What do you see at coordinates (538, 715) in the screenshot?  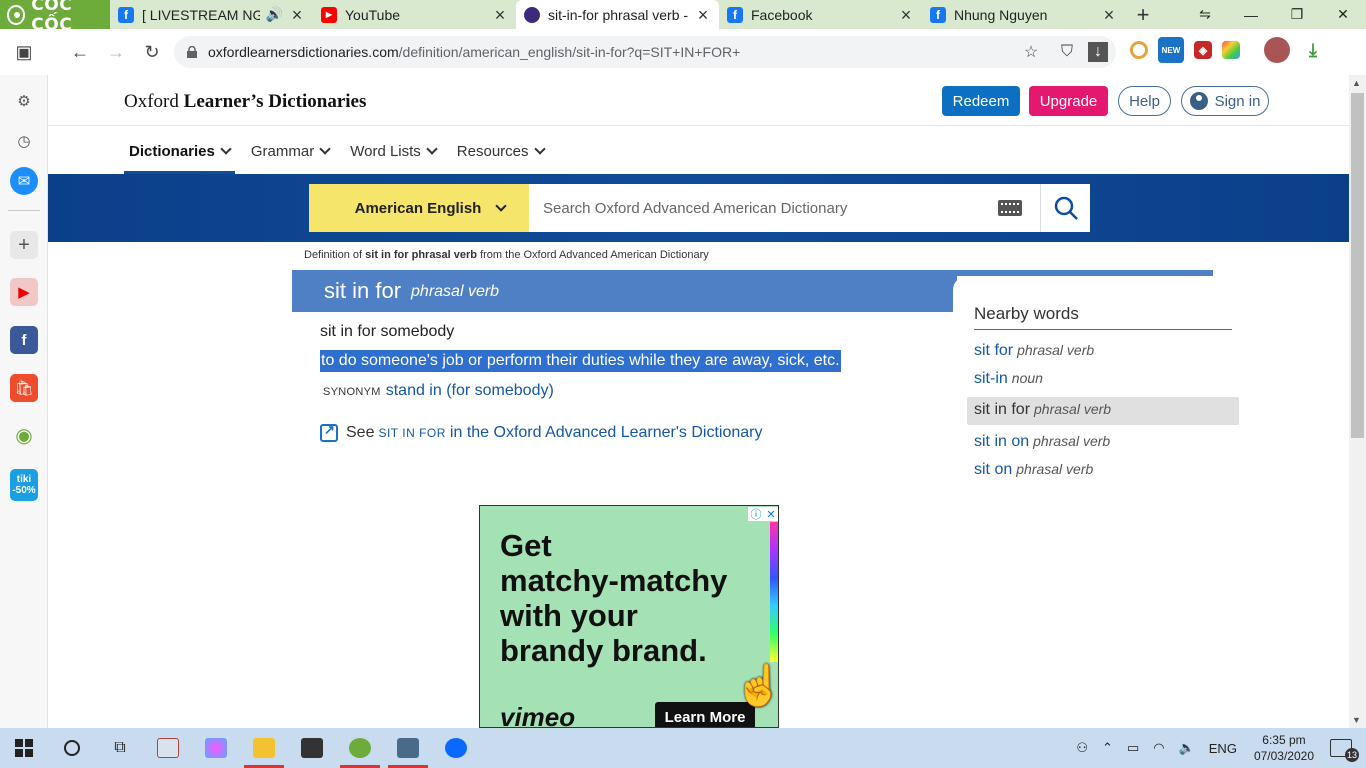 I see `vimeo-logo: vimeo` at bounding box center [538, 715].